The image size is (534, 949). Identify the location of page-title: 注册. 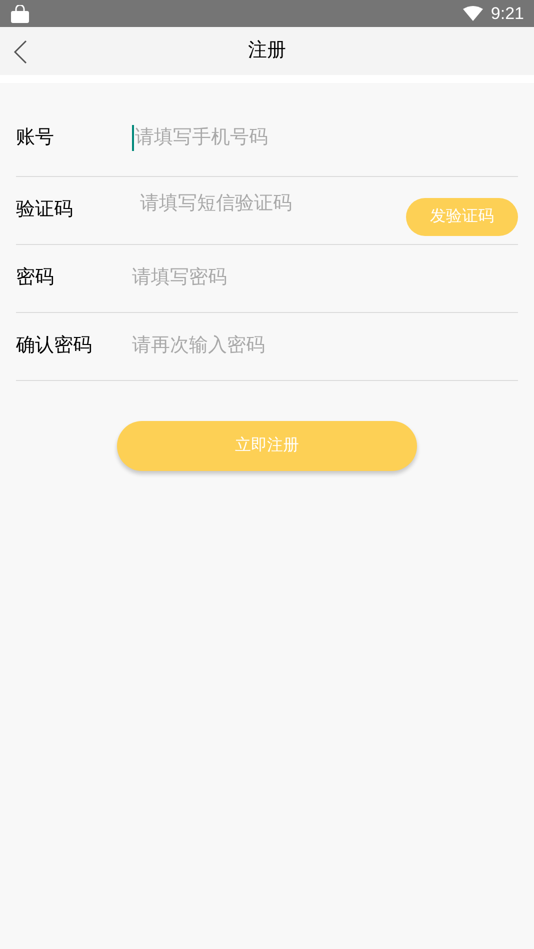
(267, 50).